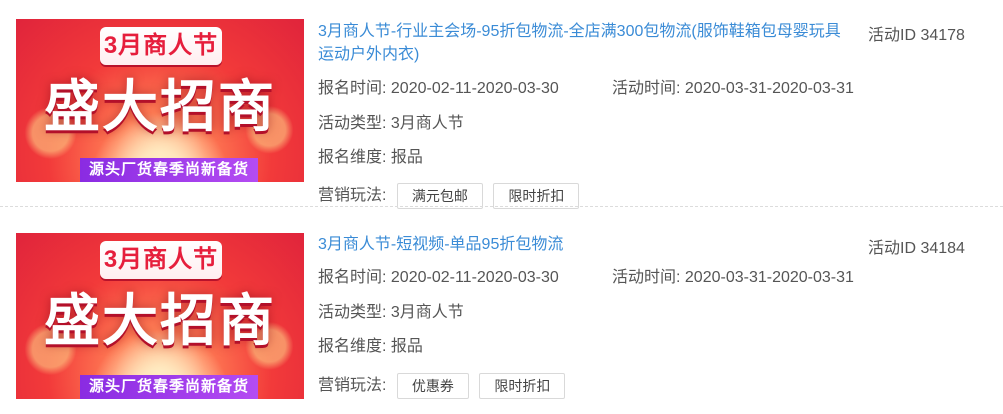  I want to click on activity-time-label: 活动时间:, so click(646, 277).